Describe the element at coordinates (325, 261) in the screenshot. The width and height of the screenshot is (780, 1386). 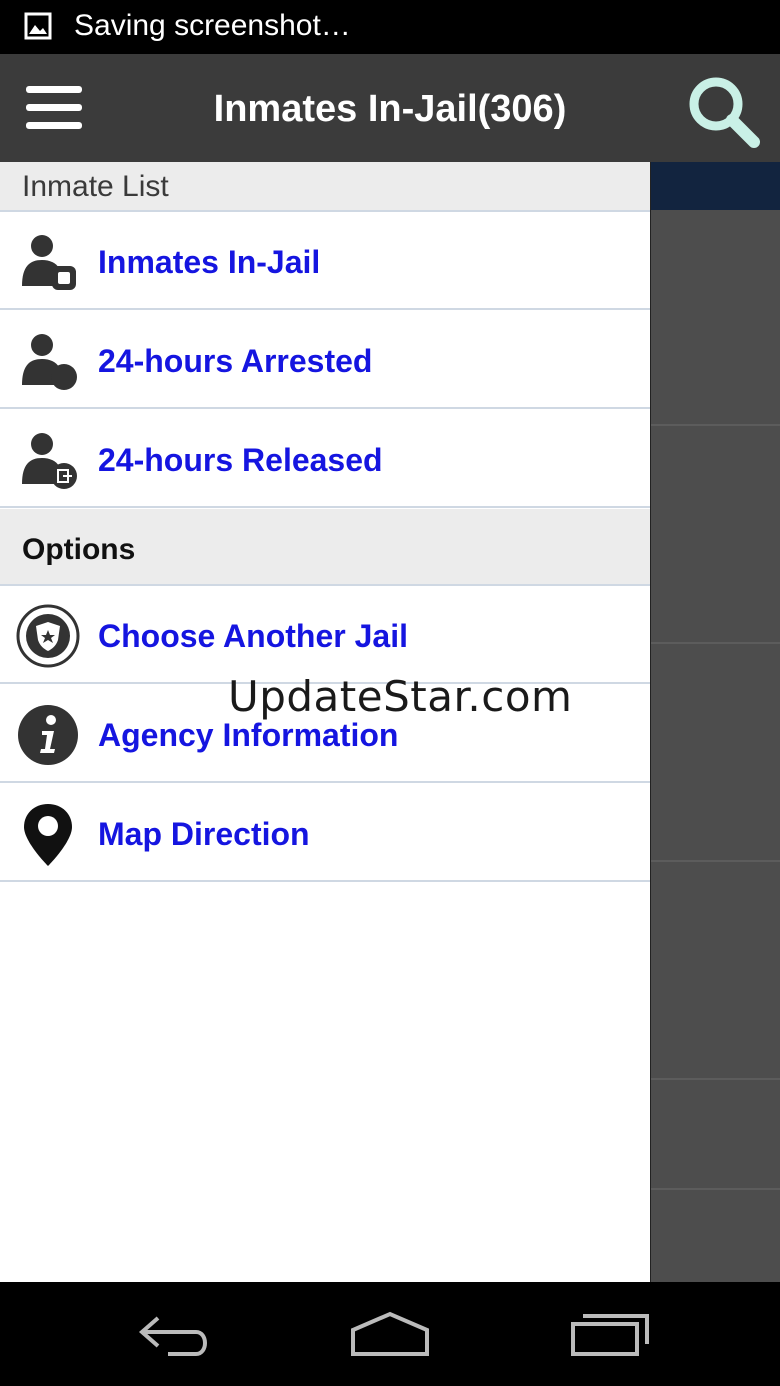
I see `menu-item-inmates-in-jail: Inmates In-Jail` at that location.